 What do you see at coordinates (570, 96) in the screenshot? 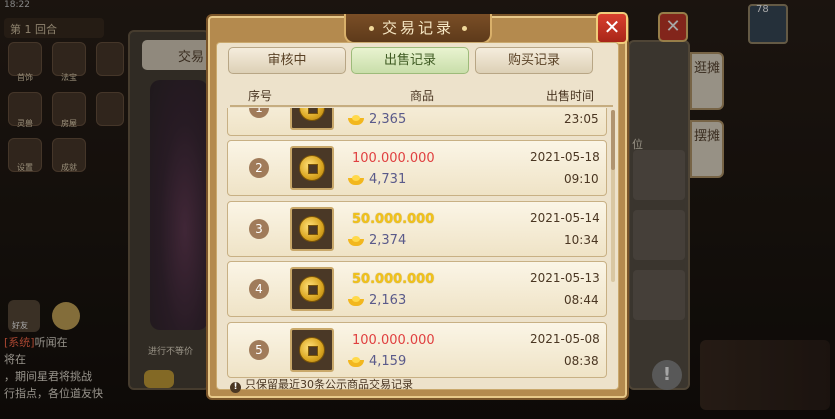
I see `column-sale-time: 出售时间` at bounding box center [570, 96].